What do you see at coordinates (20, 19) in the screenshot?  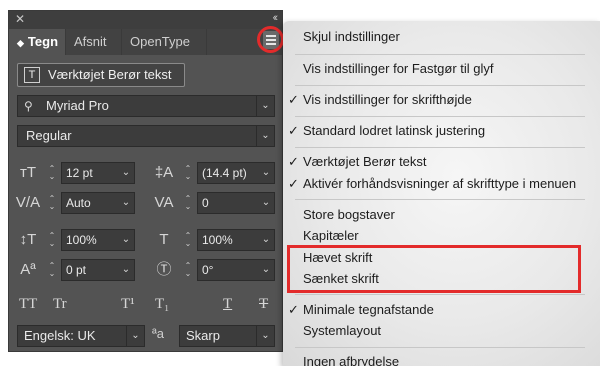 I see `close-icon: ✕` at bounding box center [20, 19].